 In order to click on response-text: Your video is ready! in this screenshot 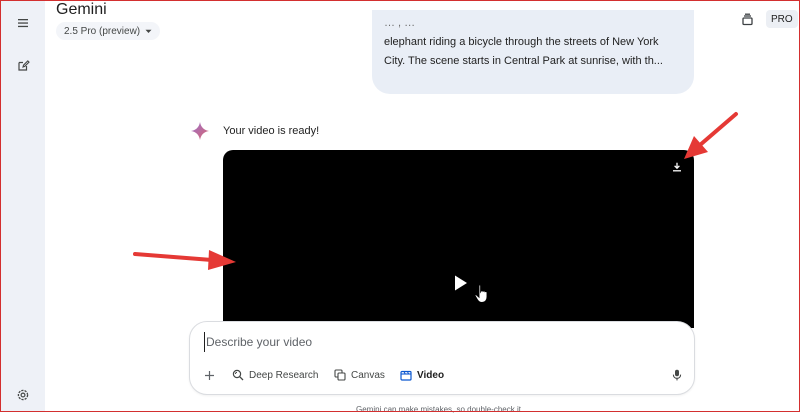, I will do `click(271, 131)`.